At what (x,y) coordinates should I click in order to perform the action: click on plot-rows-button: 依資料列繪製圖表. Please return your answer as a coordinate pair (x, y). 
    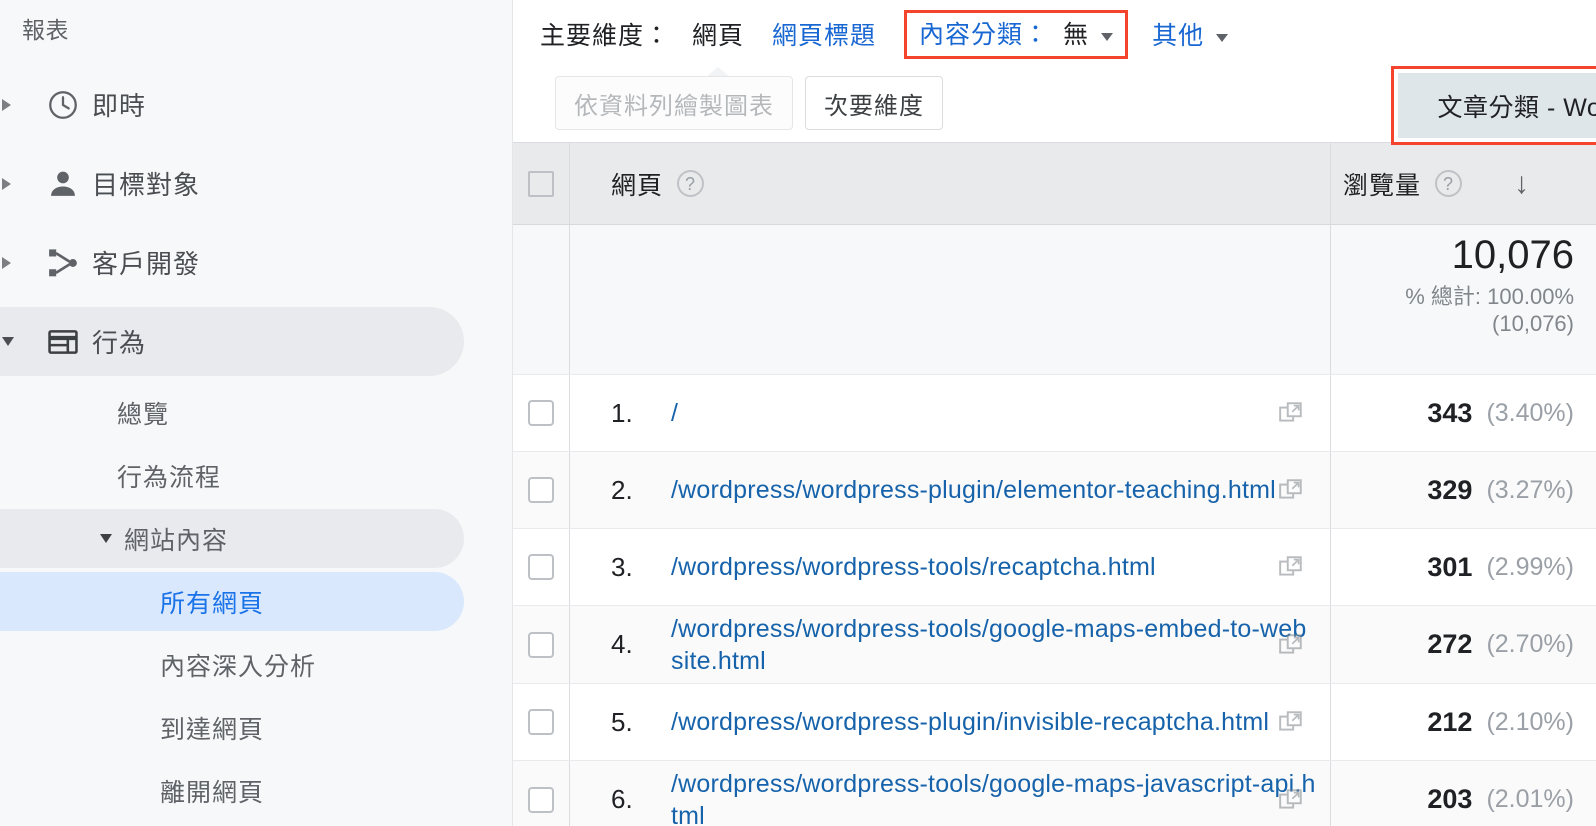
    Looking at the image, I should click on (674, 103).